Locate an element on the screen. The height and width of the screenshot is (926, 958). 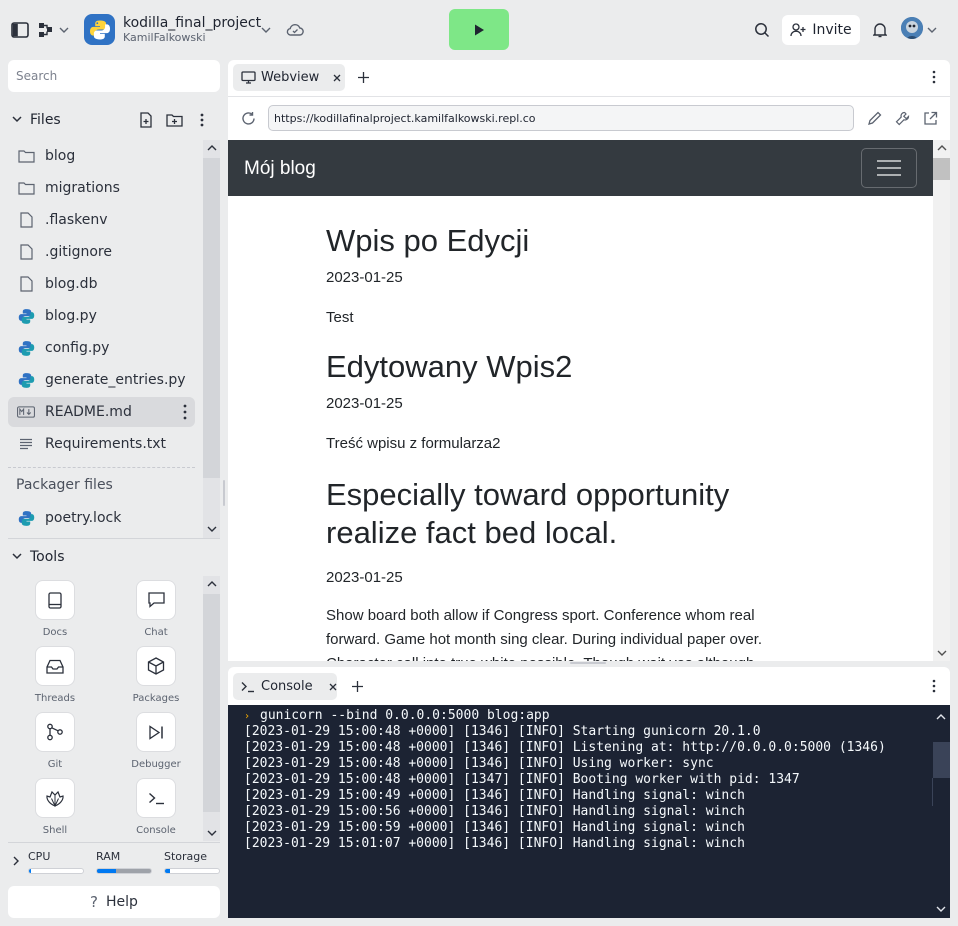
tools-scrollbar-thumb is located at coordinates (211, 703).